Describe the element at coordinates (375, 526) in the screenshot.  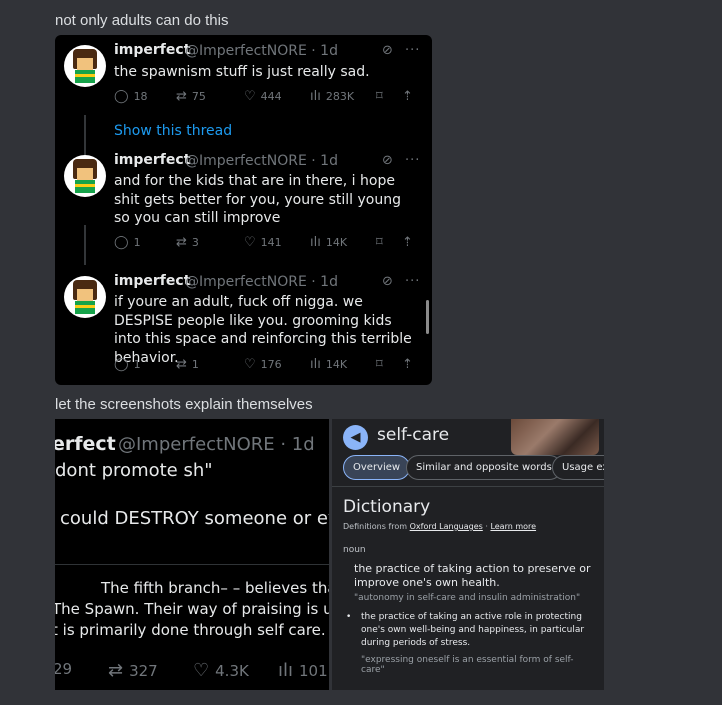
I see `source-prefix: Definitions from` at that location.